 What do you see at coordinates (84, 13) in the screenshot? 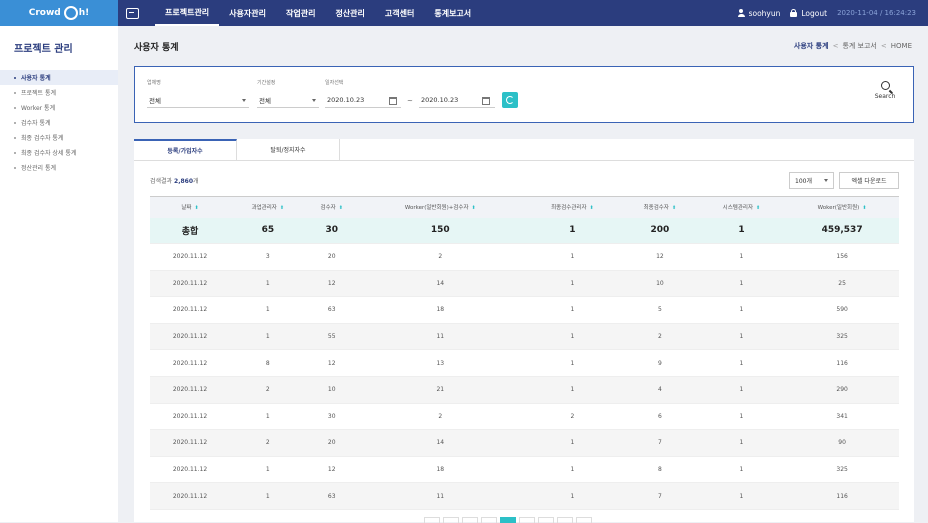
I see `logo-suffix: h!` at bounding box center [84, 13].